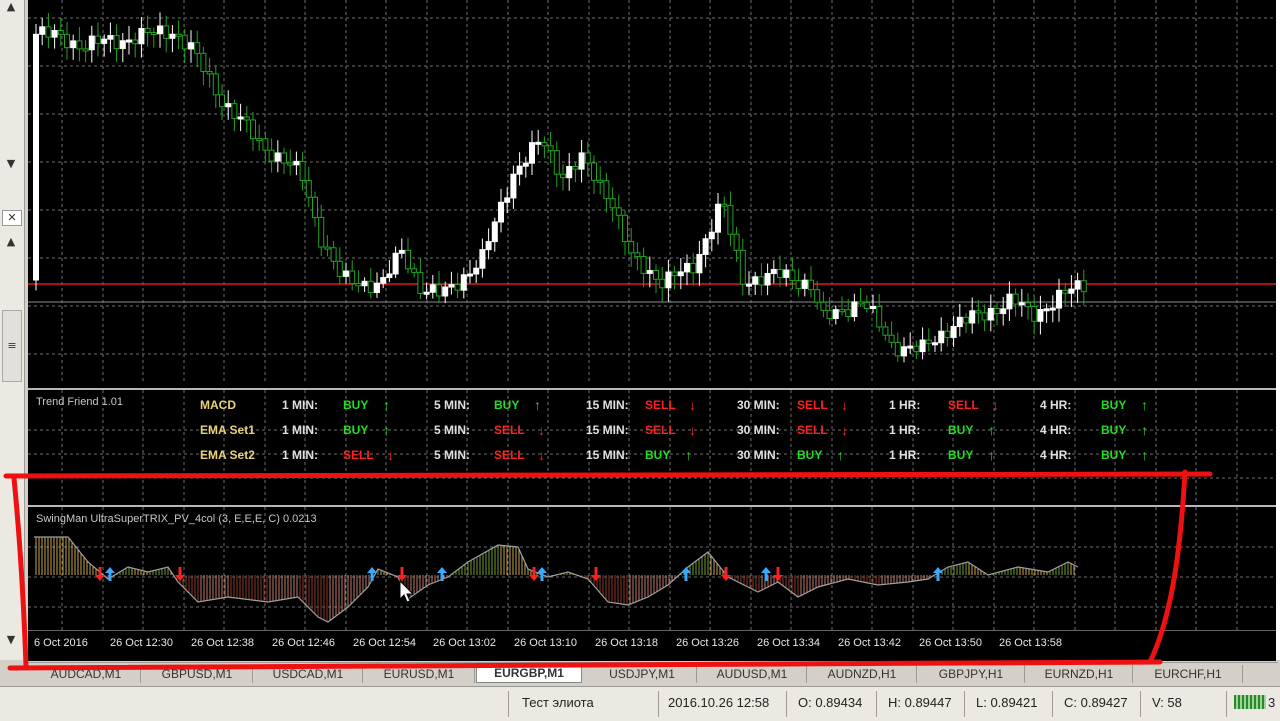 Image resolution: width=1280 pixels, height=721 pixels. What do you see at coordinates (61, 643) in the screenshot?
I see `time-tick-label: 6 Oct 2016` at bounding box center [61, 643].